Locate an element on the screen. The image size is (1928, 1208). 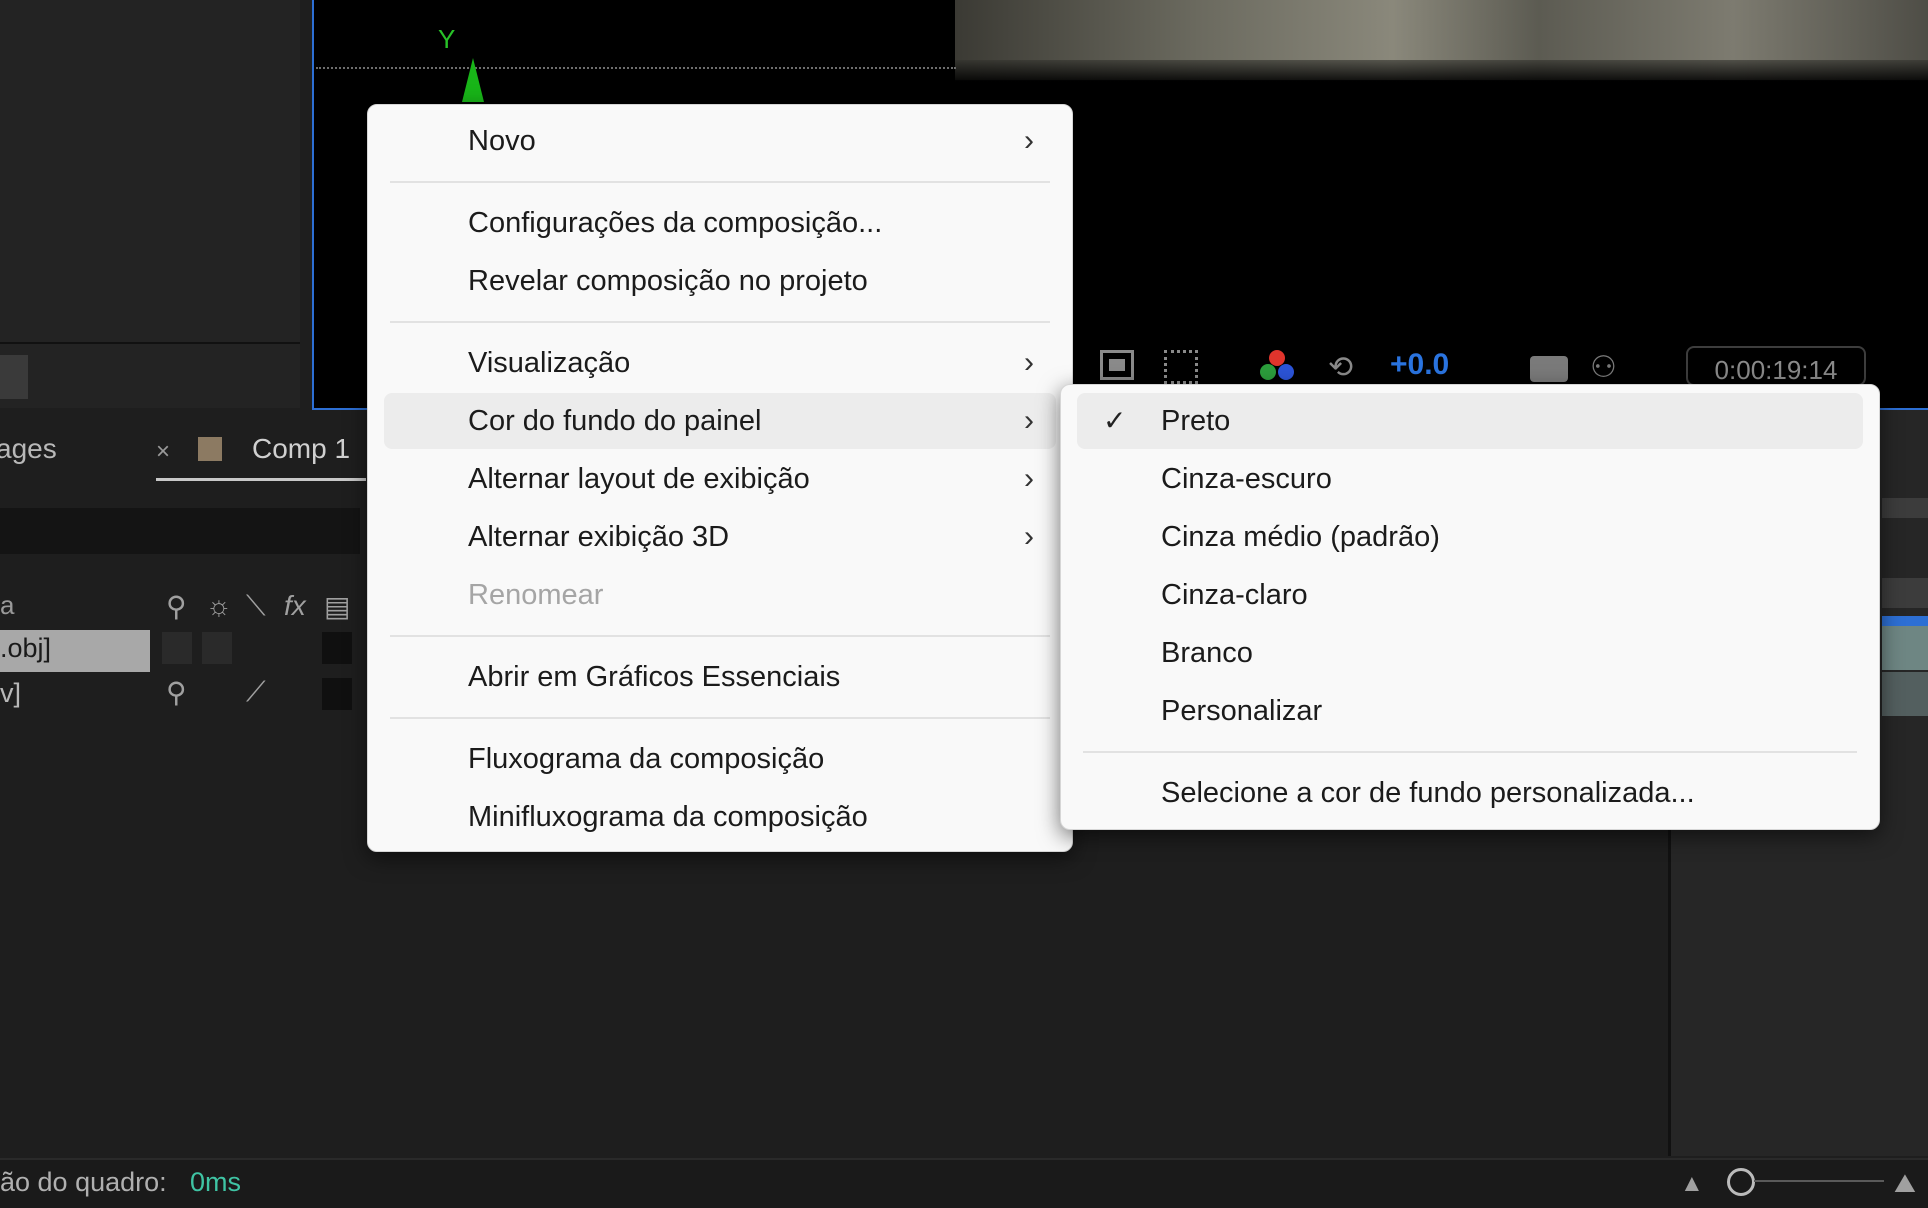
channel-icon is located at coordinates (1277, 367).